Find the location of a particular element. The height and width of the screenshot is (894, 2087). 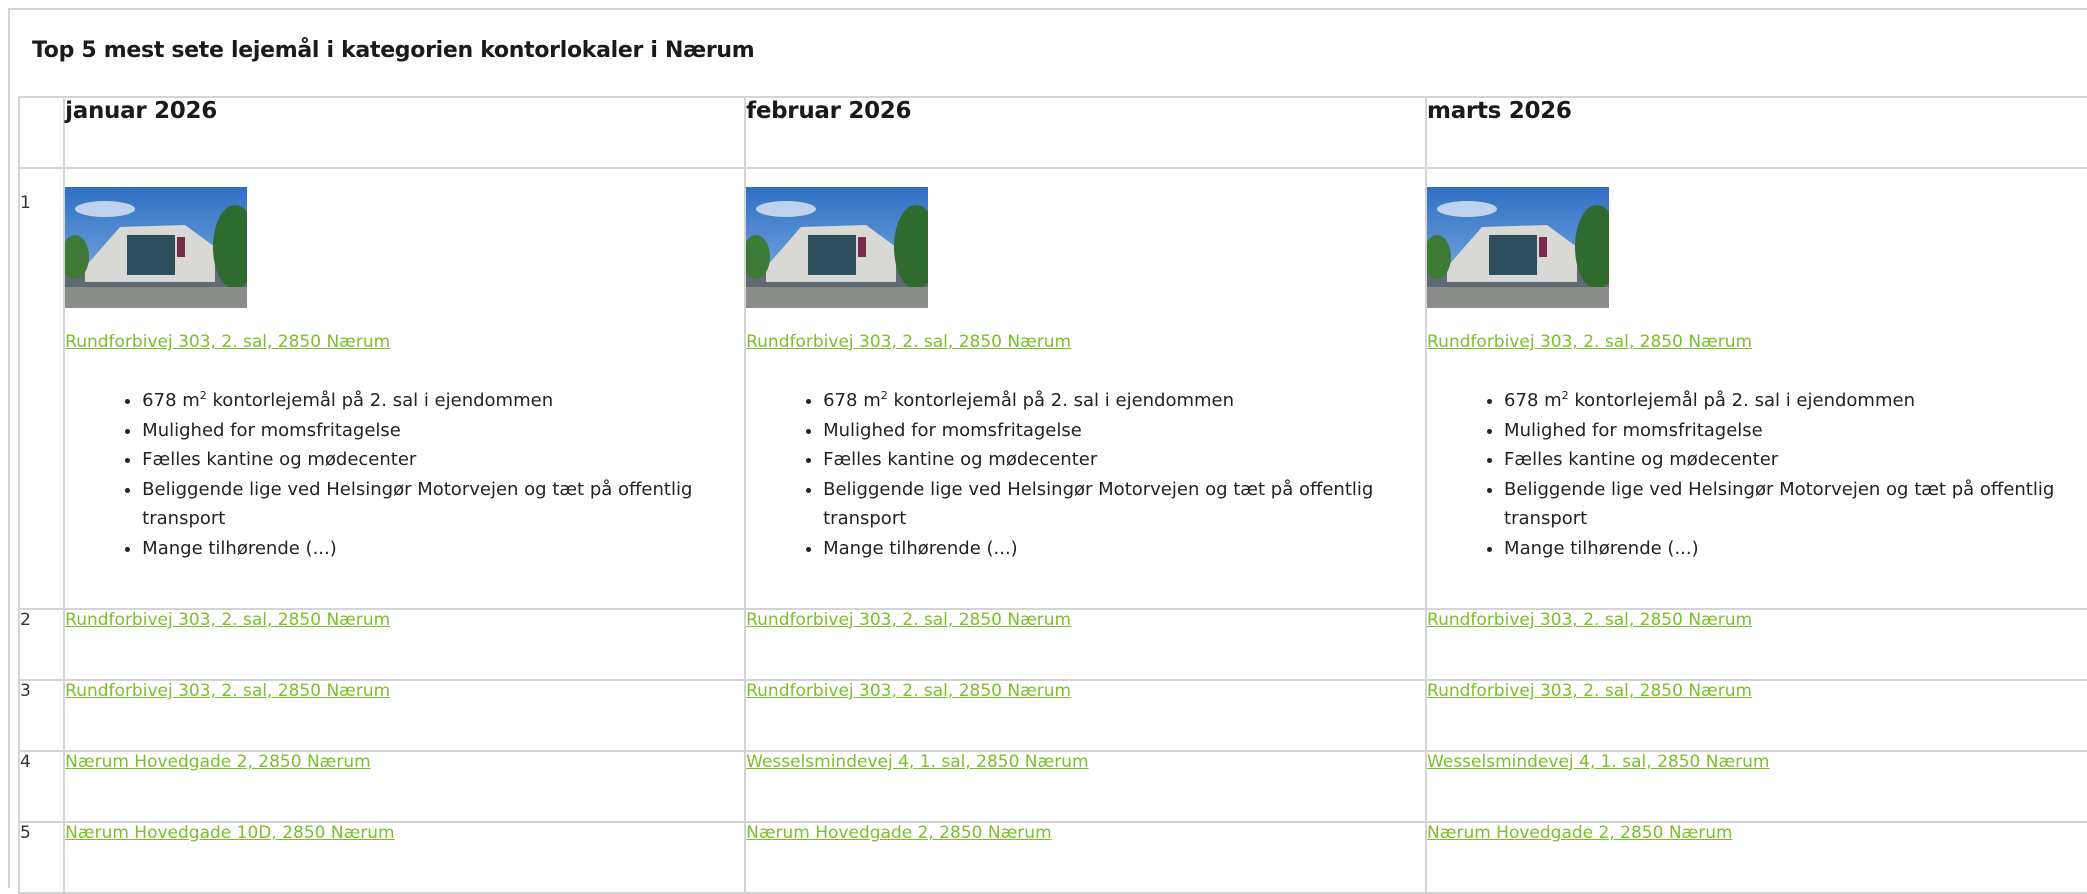

month-header-march: marts 2026 is located at coordinates (1756, 132).